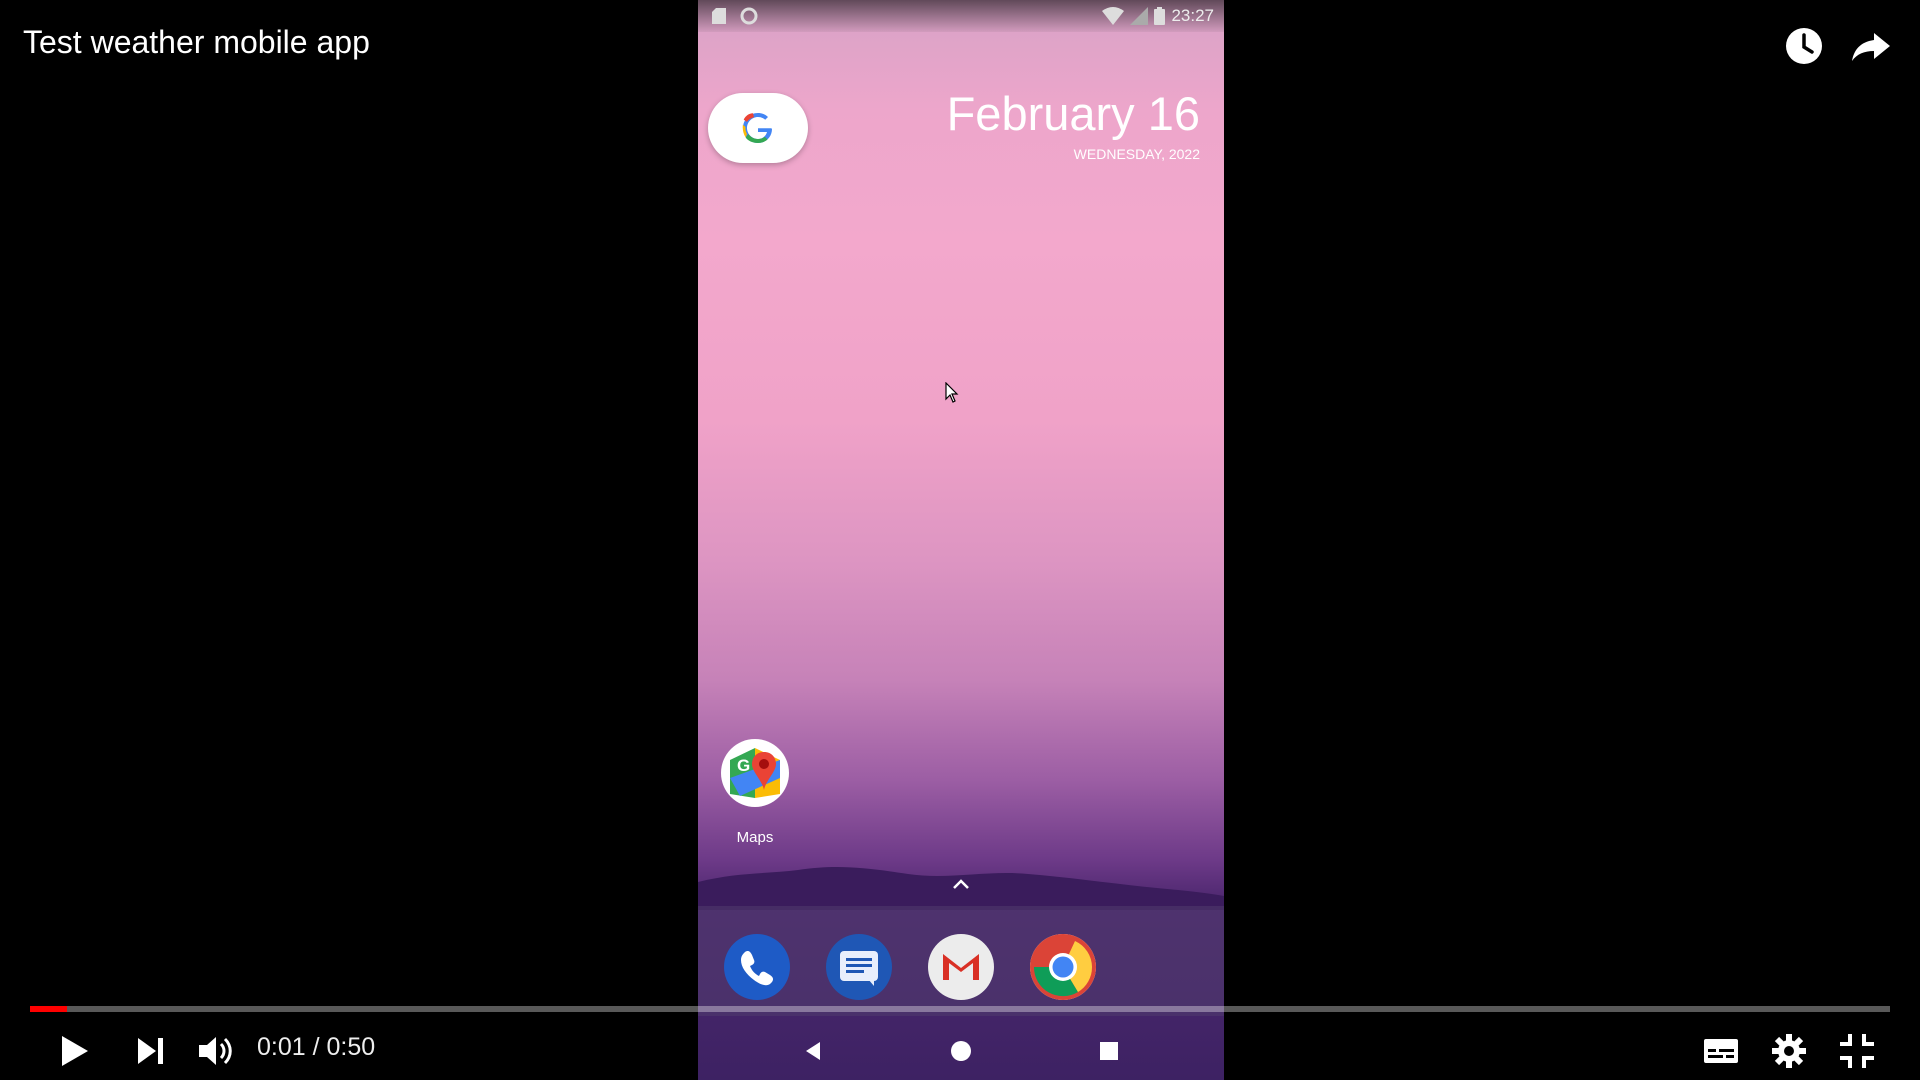 This screenshot has width=1920, height=1080. Describe the element at coordinates (961, 1051) in the screenshot. I see `home-icon` at that location.